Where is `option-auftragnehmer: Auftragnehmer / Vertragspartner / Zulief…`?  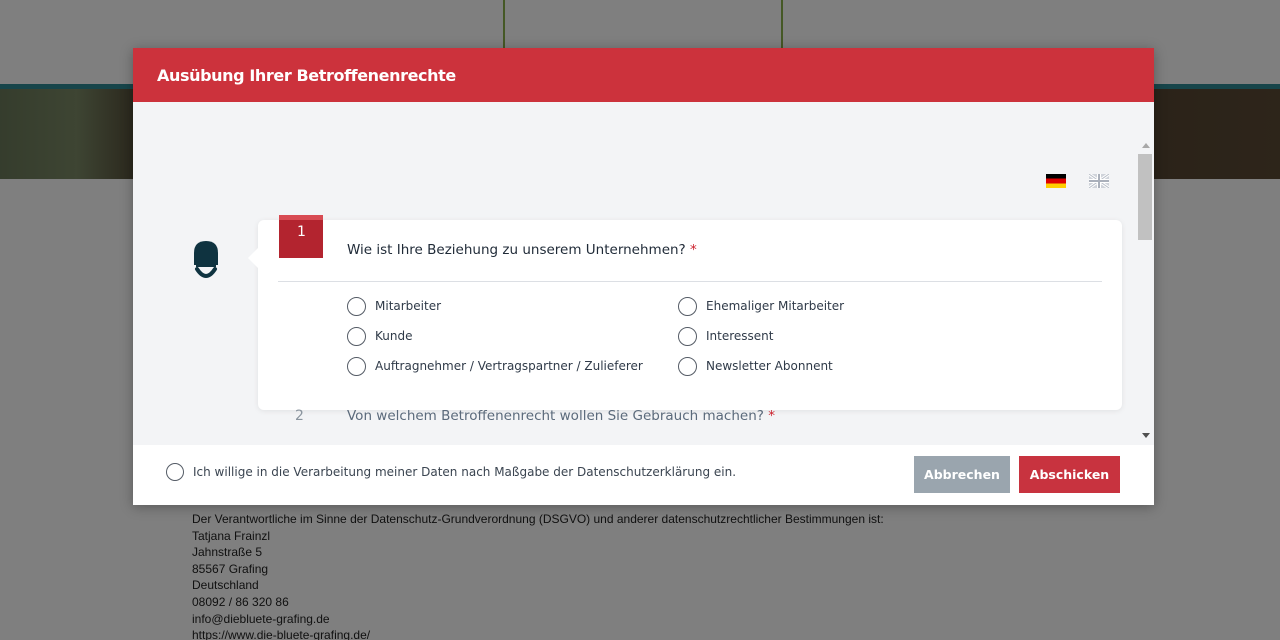 option-auftragnehmer: Auftragnehmer / Vertragspartner / Zulief… is located at coordinates (512, 366).